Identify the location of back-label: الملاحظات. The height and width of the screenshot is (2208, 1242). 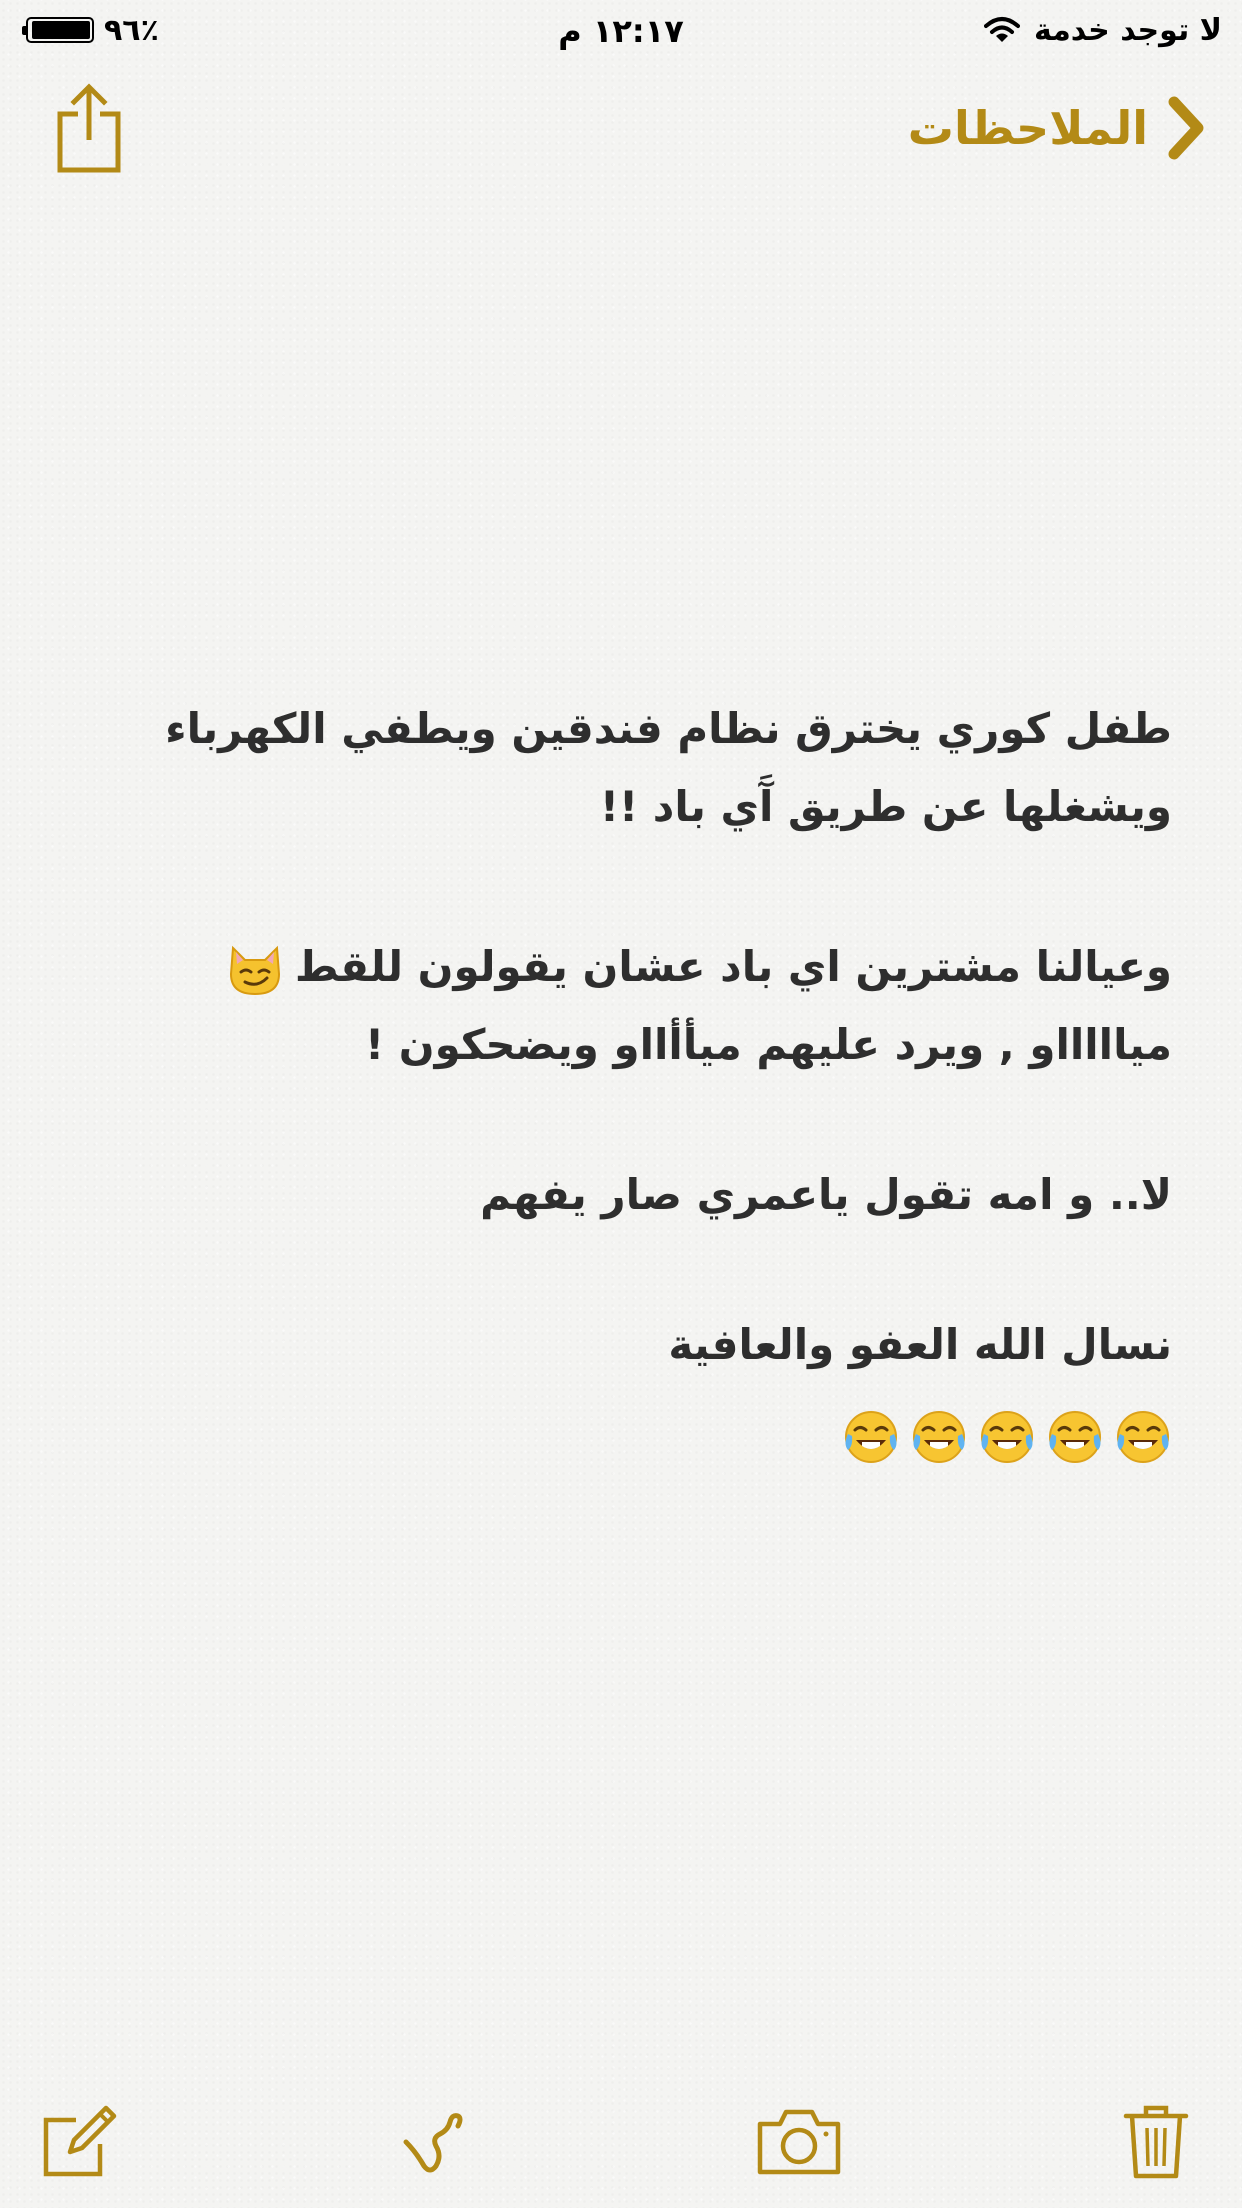
(1027, 128).